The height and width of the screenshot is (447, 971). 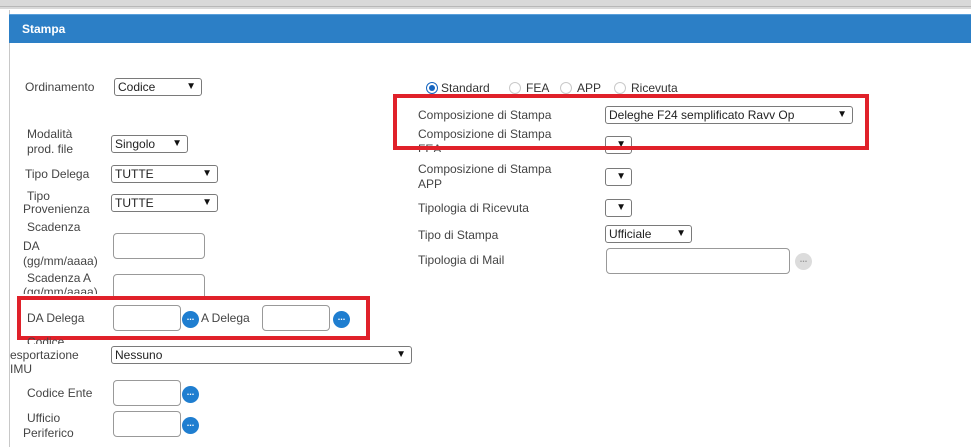 What do you see at coordinates (698, 261) in the screenshot?
I see `tipologia-mail-input` at bounding box center [698, 261].